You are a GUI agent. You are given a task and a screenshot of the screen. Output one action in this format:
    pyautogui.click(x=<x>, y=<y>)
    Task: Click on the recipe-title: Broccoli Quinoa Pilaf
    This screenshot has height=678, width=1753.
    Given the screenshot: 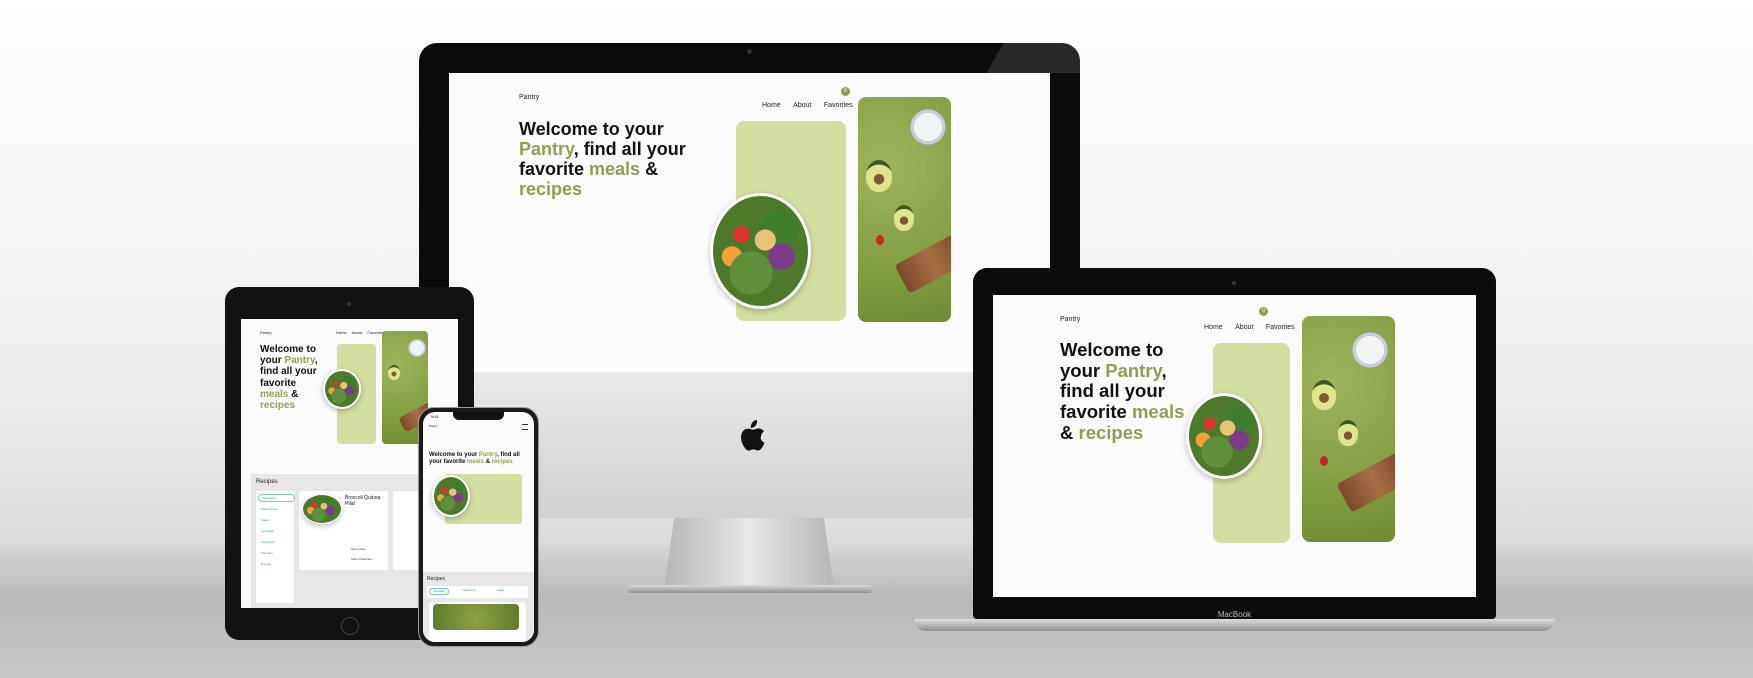 What is the action you would take?
    pyautogui.click(x=363, y=501)
    